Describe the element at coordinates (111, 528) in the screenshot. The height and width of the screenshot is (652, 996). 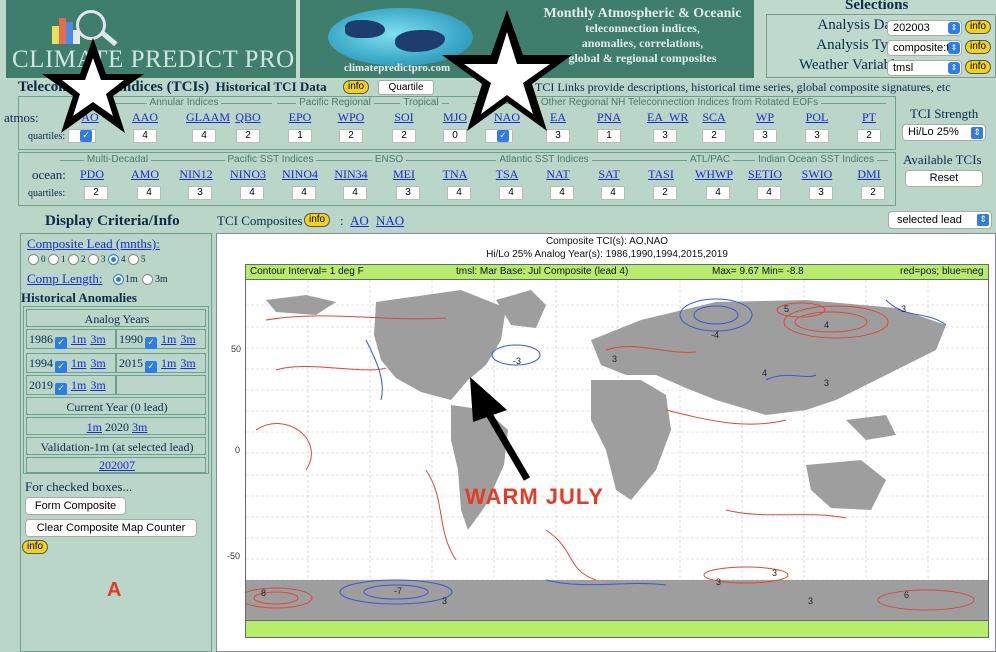
I see `clear-counter-button: Clear Composite Map Counter` at that location.